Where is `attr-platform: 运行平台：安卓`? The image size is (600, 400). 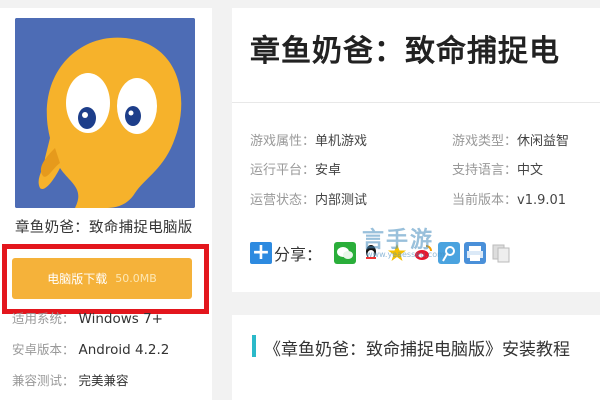 attr-platform: 运行平台：安卓 is located at coordinates (295, 168).